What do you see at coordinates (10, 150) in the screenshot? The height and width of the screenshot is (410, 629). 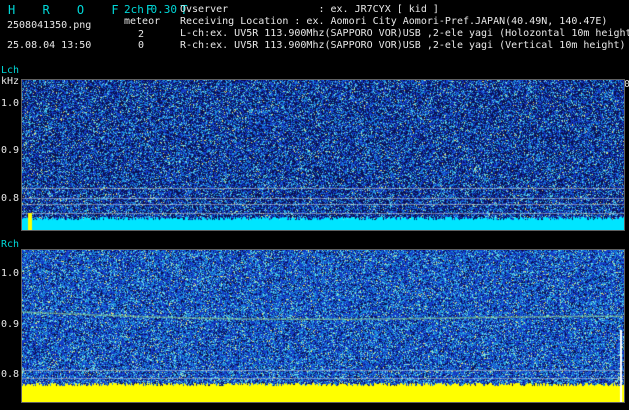 I see `lch-tick-0-9: 0.9` at bounding box center [10, 150].